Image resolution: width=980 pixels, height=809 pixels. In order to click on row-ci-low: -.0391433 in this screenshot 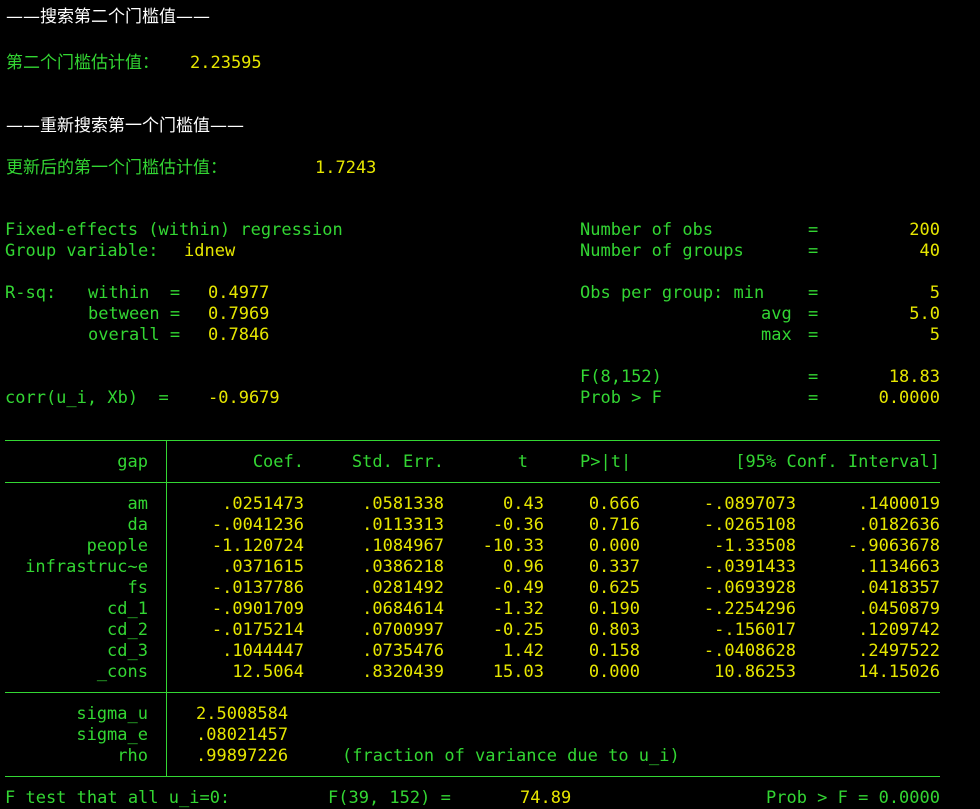, I will do `click(749, 567)`.